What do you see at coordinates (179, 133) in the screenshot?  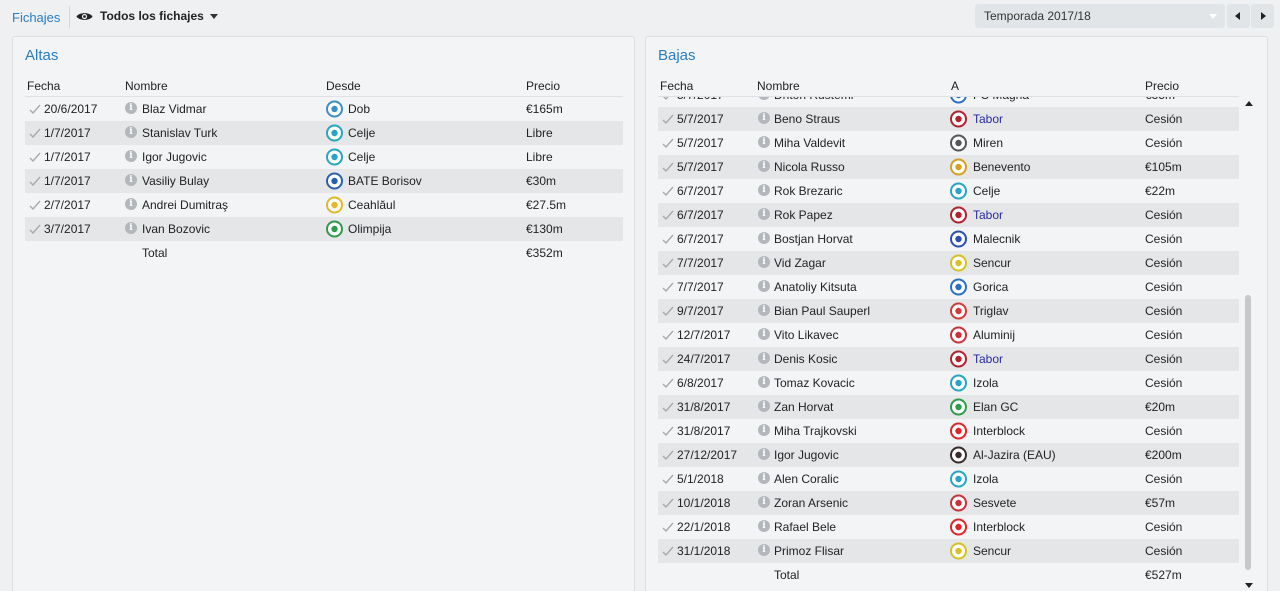 I see `player-name: Stanislav Turk` at bounding box center [179, 133].